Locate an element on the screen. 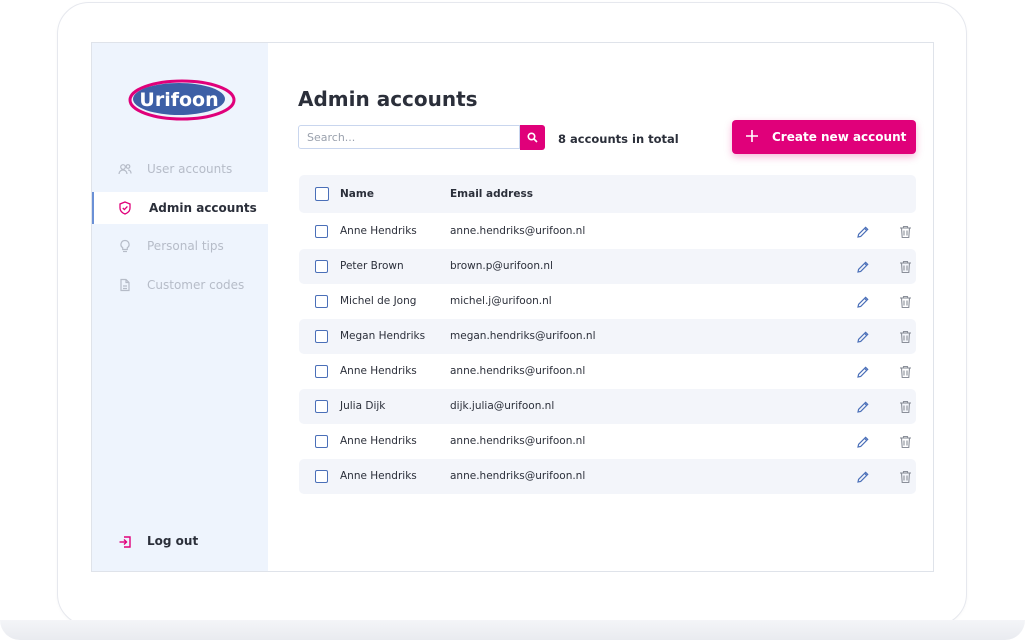 This screenshot has width=1025, height=642. sidebar-item-personal-tips: Personal tips is located at coordinates (180, 246).